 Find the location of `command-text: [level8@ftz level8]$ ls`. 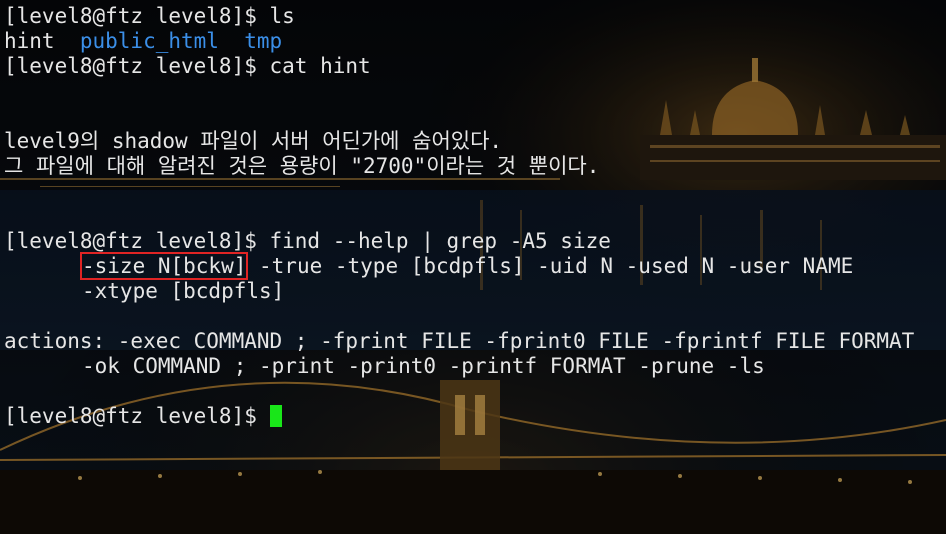

command-text: [level8@ftz level8]$ ls is located at coordinates (149, 16).